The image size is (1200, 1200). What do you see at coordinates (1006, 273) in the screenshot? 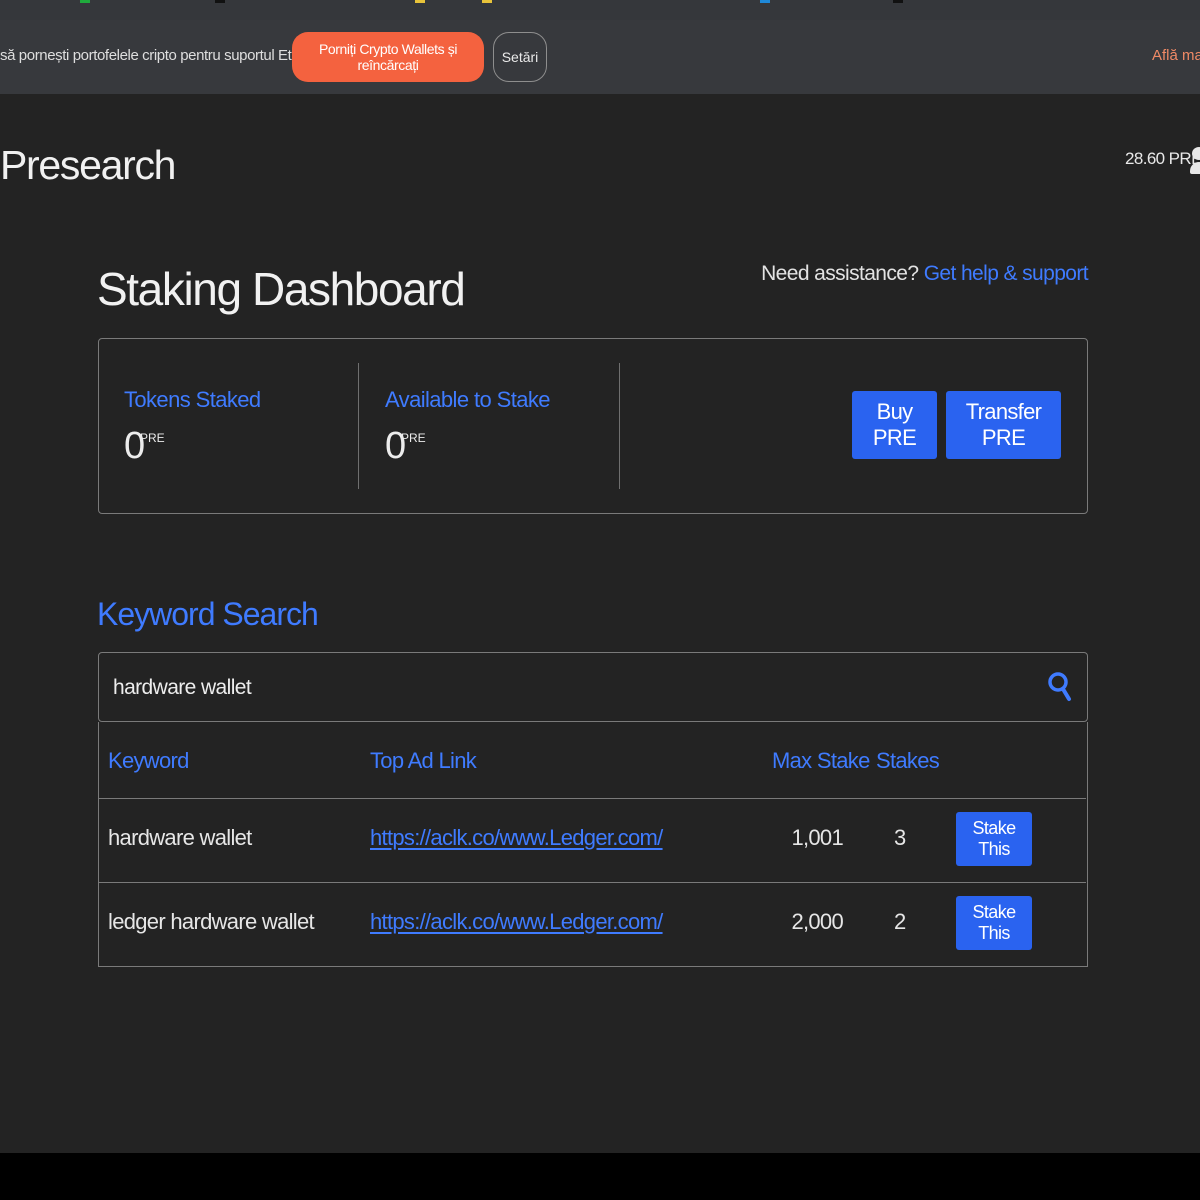
I see `help-support-link: Get help & support` at bounding box center [1006, 273].